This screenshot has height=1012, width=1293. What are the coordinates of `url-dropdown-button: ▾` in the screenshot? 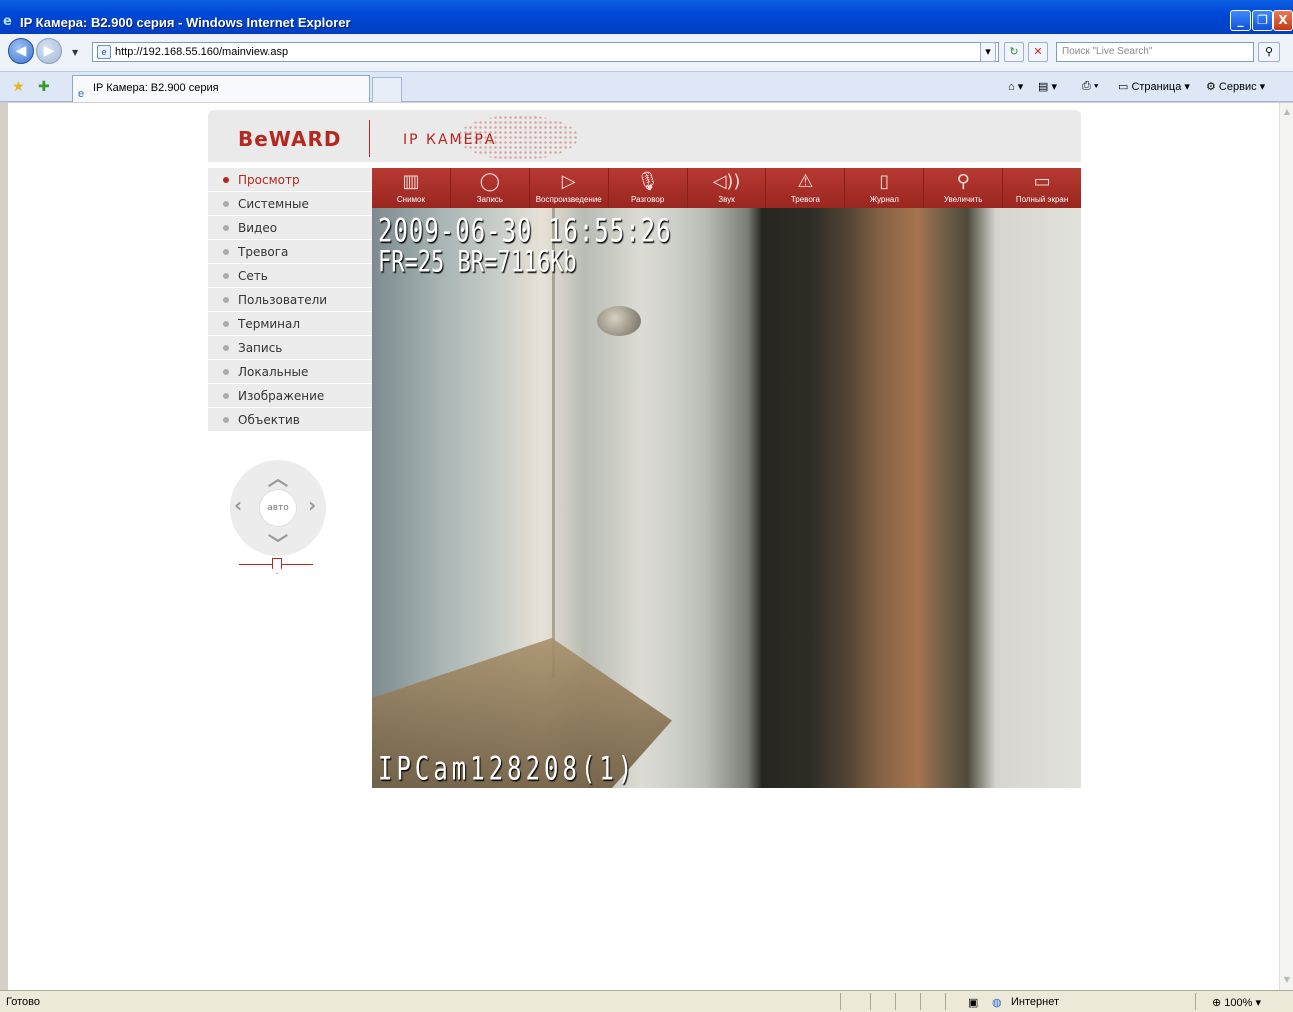 It's located at (988, 52).